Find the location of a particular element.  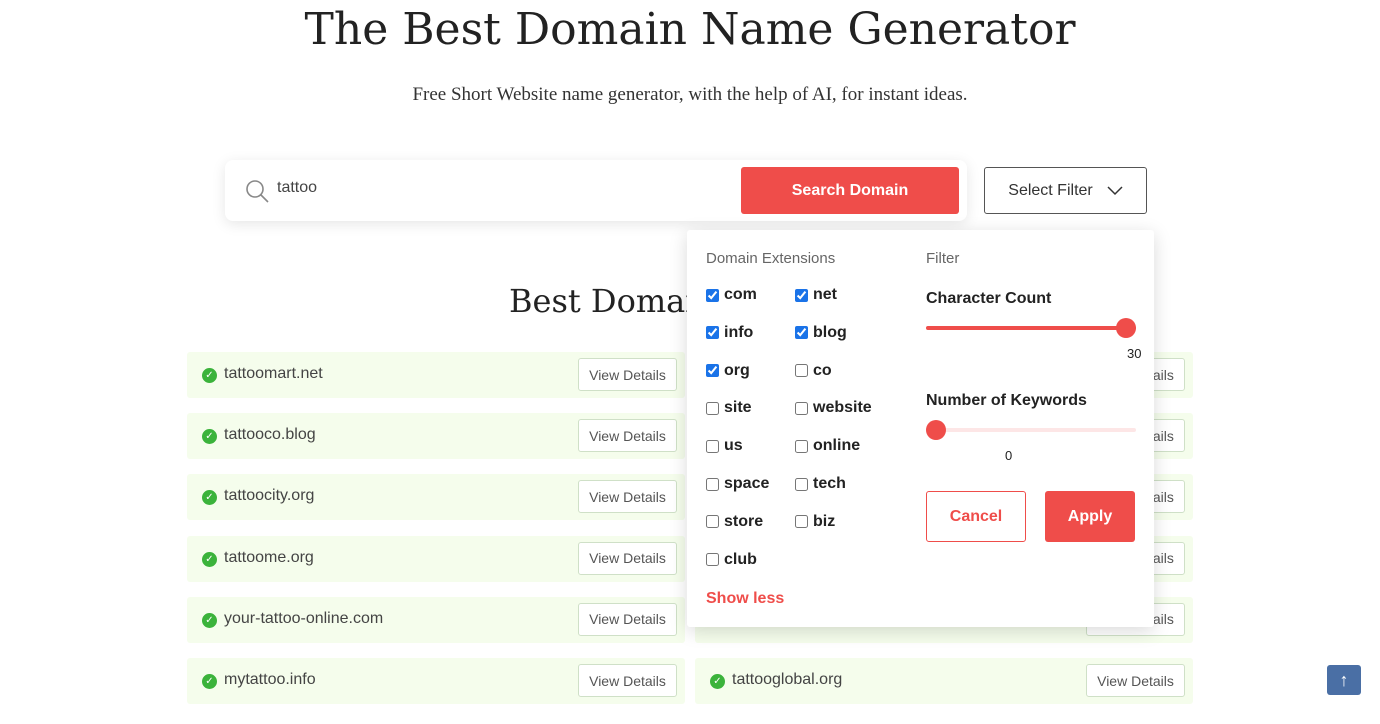

extension-checkbox-org: org is located at coordinates (728, 371).